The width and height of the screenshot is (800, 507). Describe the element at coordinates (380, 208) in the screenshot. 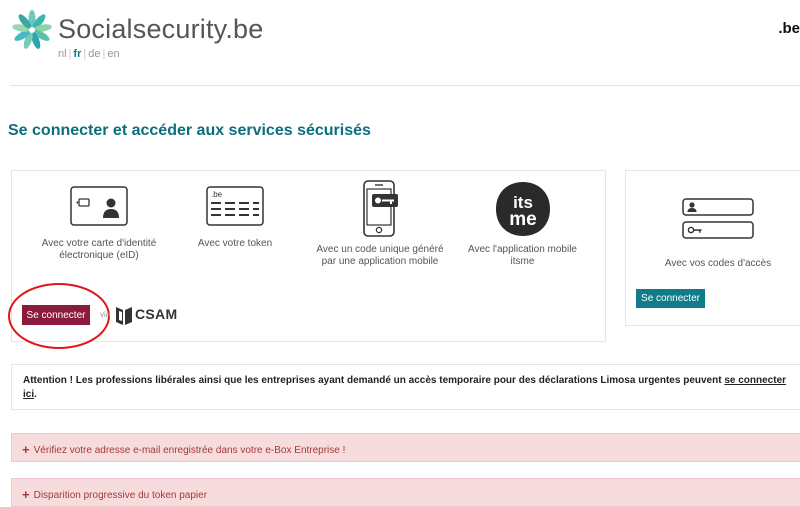

I see `mobile-code-icon` at that location.